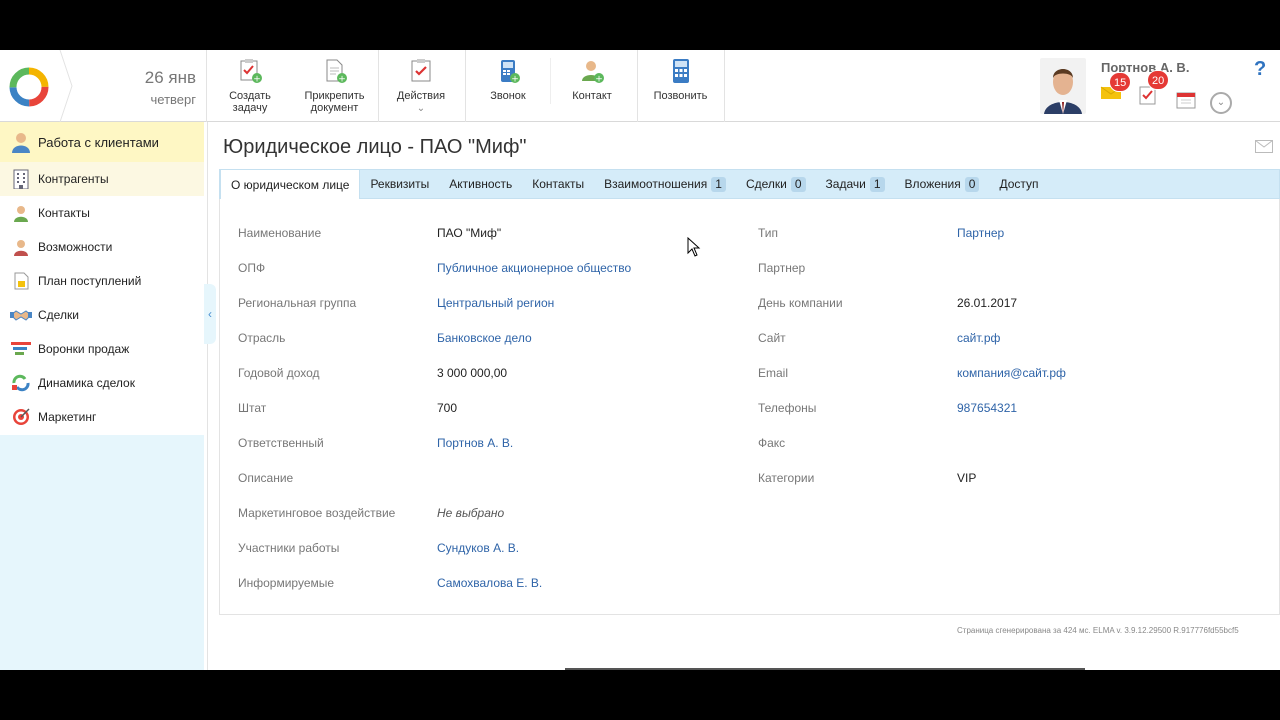  I want to click on envelope-icon, so click(1264, 148).